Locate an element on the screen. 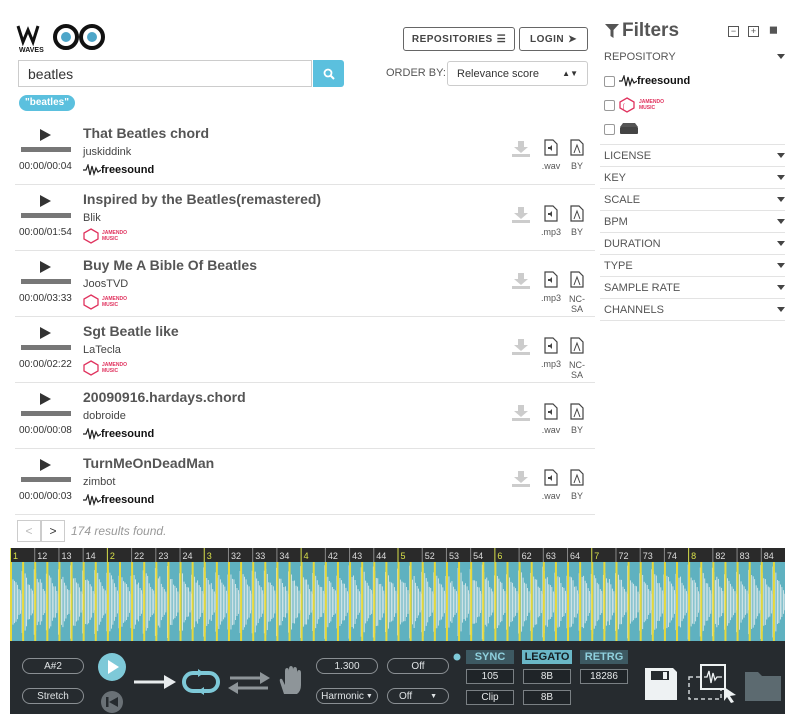 This screenshot has width=785, height=714. filter-section-type: TYPE is located at coordinates (692, 265).